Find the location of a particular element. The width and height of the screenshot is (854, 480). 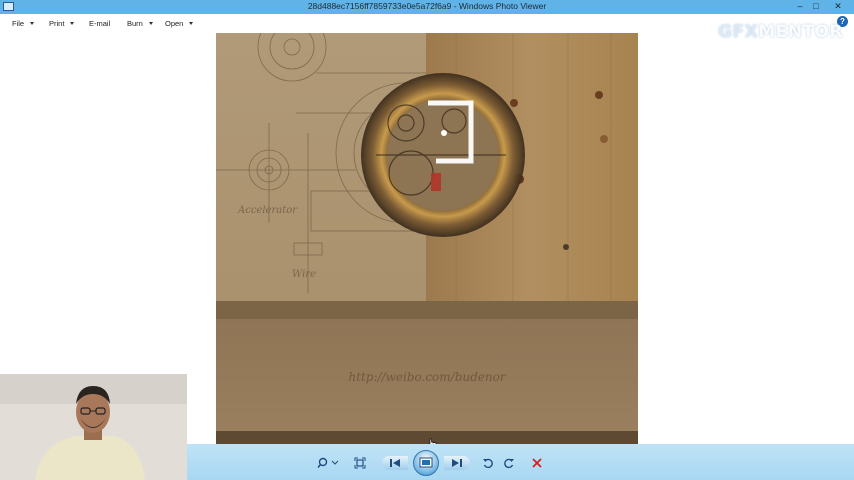

previous-icon is located at coordinates (395, 463).